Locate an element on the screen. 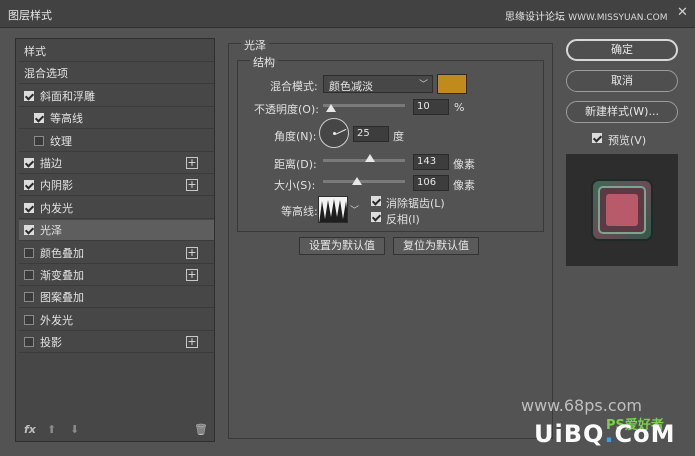  style-item-label: 内发光 is located at coordinates (56, 208).